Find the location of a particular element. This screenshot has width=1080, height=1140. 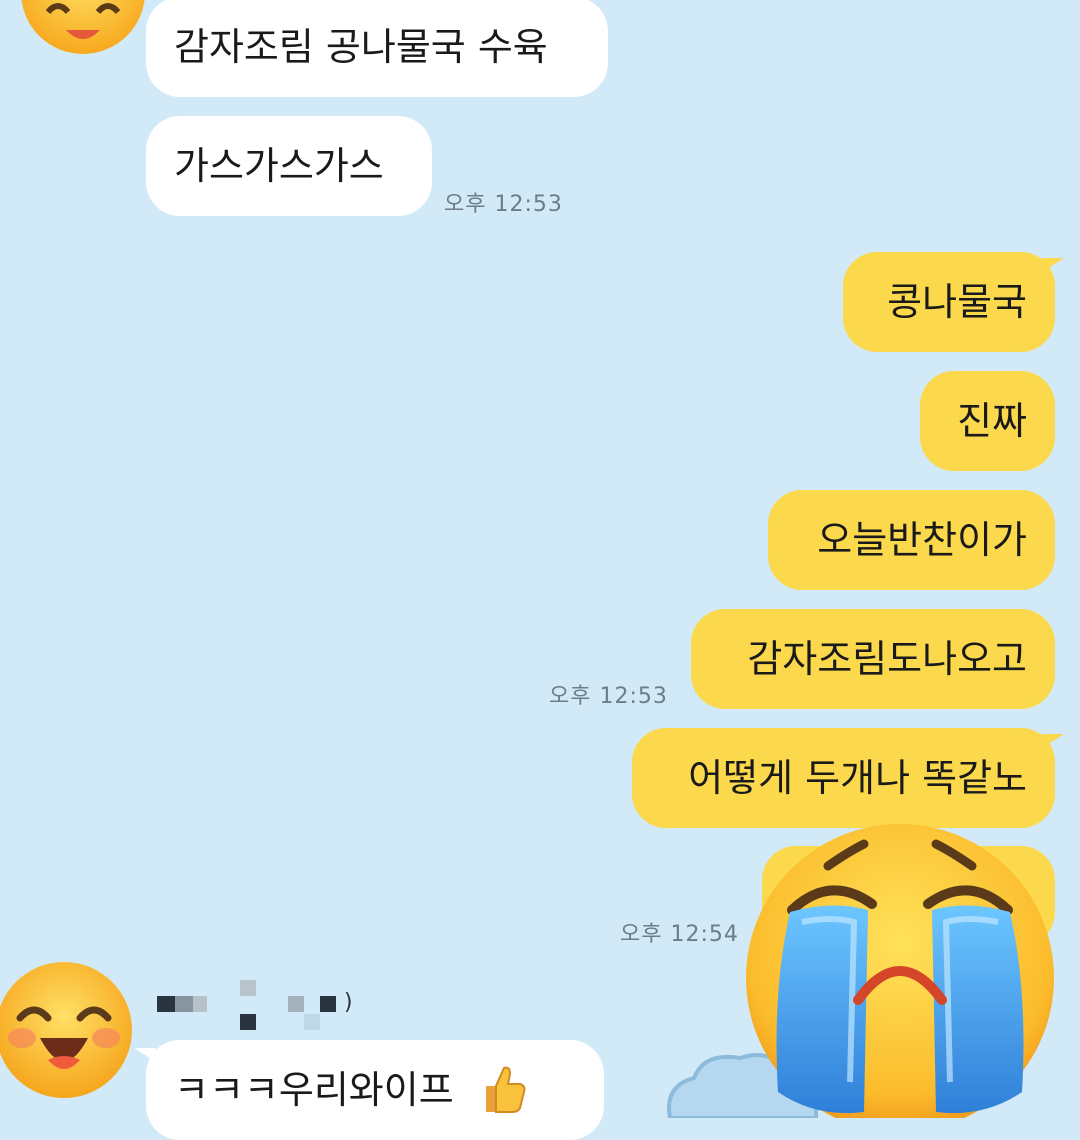

message-text: 감자조림도나오고 is located at coordinates (887, 659).